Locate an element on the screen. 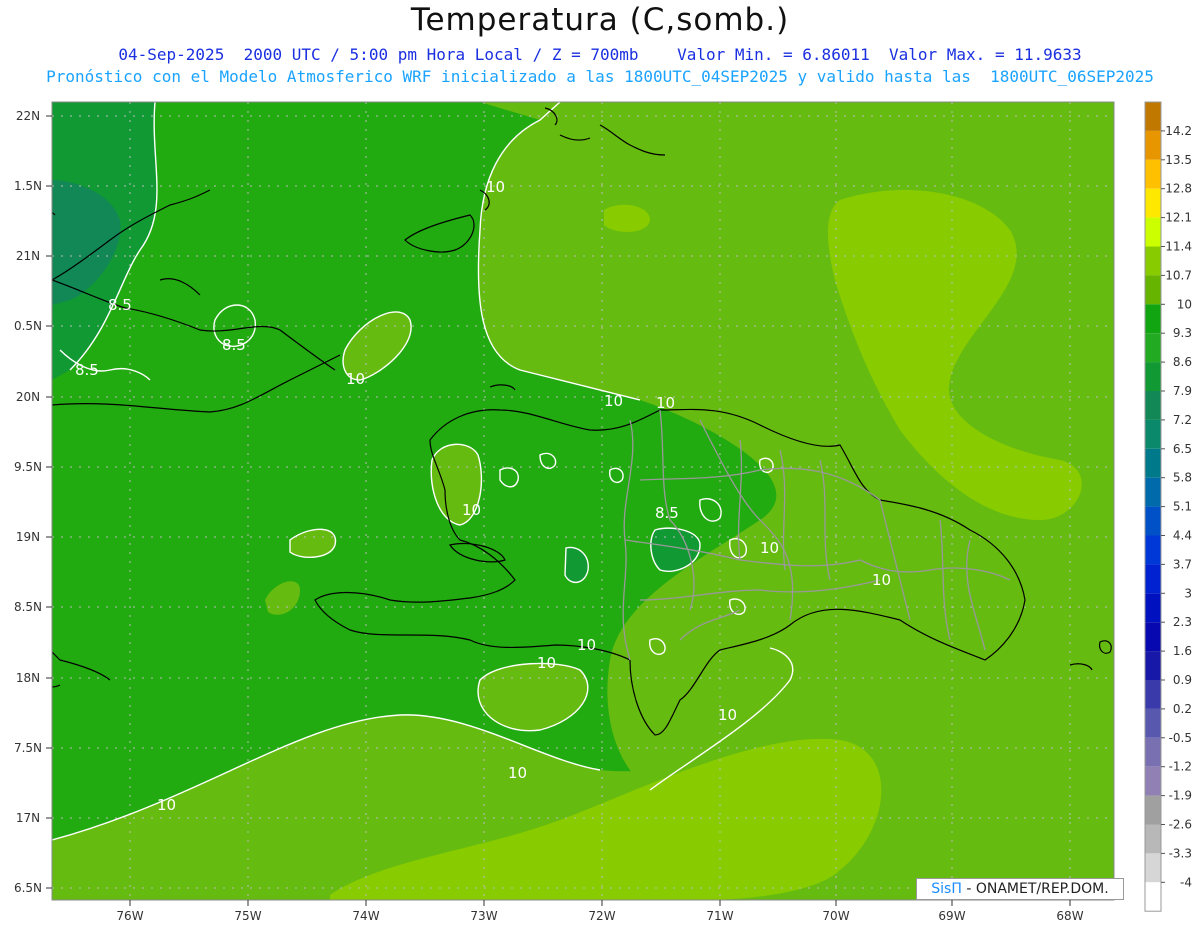  lon-label: 69W is located at coordinates (951, 916).